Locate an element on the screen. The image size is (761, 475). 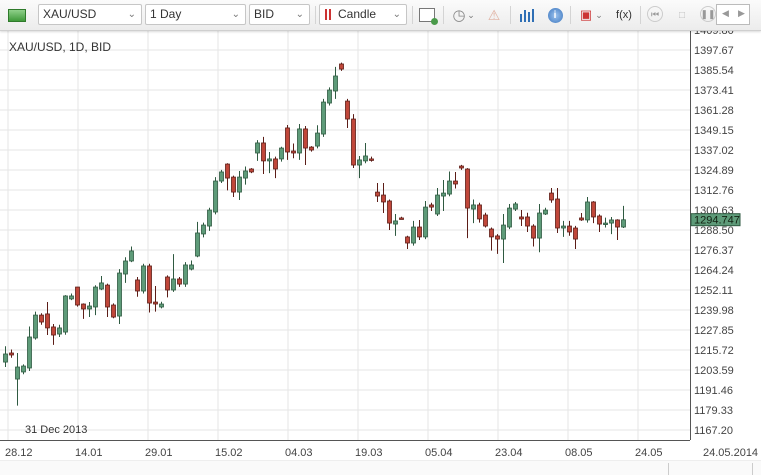
y-tick-label: 1264.24 is located at coordinates (714, 271).